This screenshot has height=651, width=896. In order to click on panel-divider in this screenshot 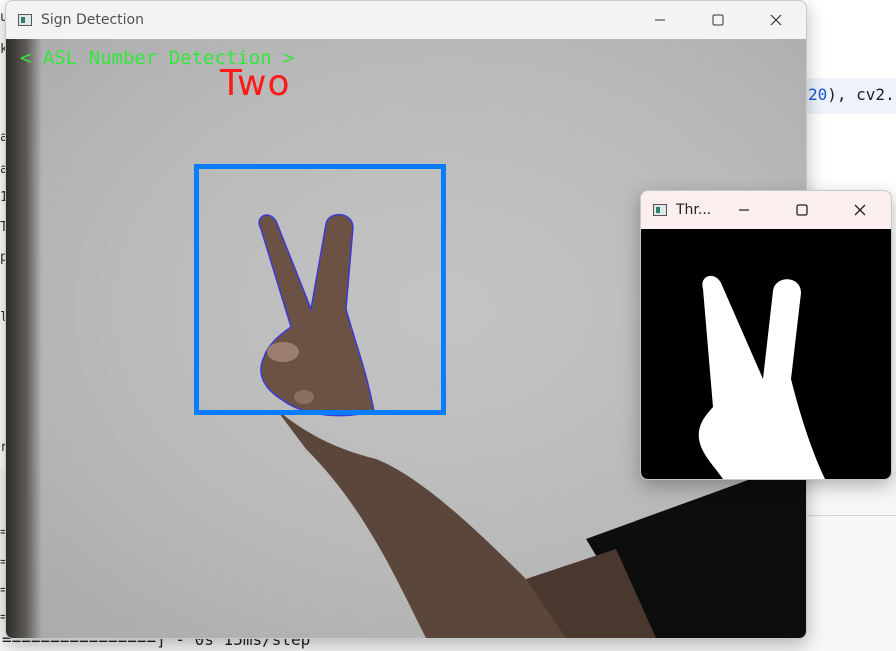, I will do `click(851, 515)`.